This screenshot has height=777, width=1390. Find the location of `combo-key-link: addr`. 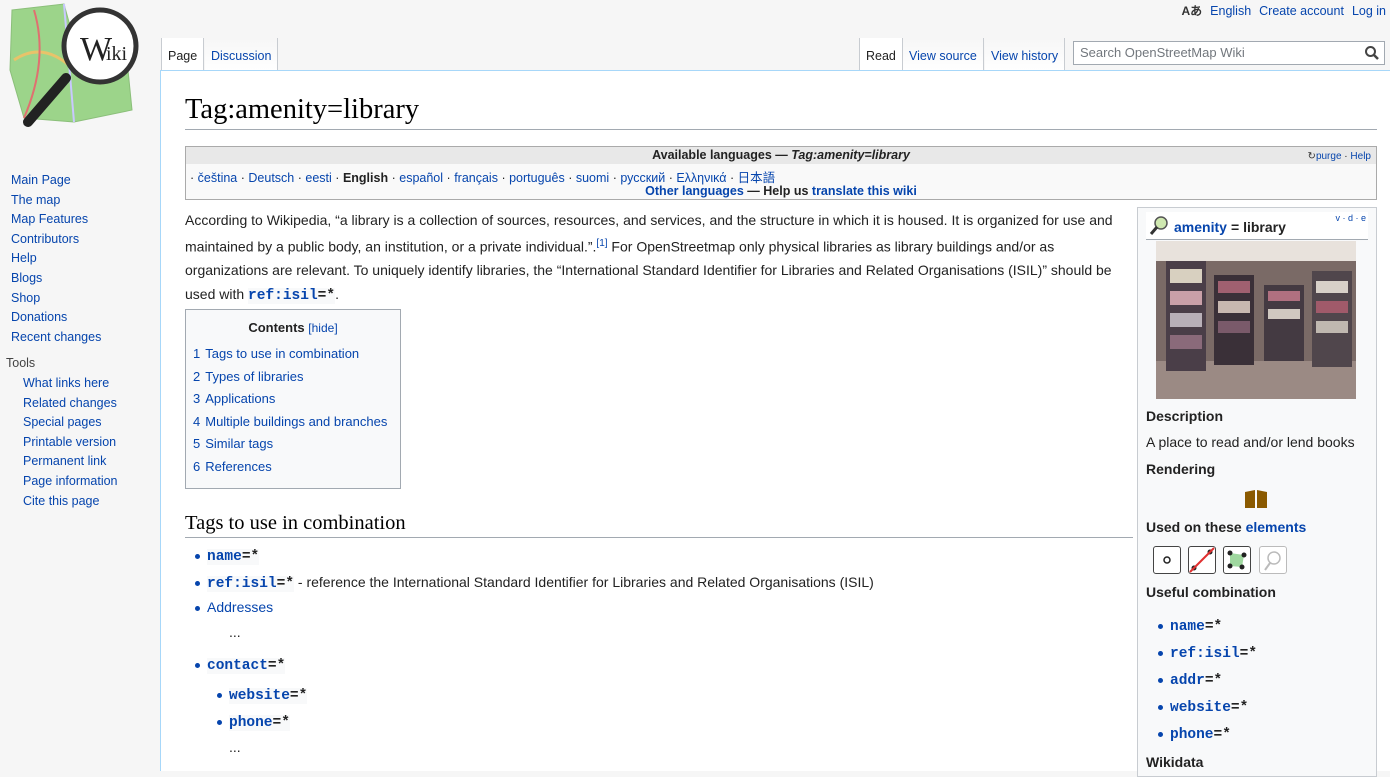

combo-key-link: addr is located at coordinates (1187, 681).